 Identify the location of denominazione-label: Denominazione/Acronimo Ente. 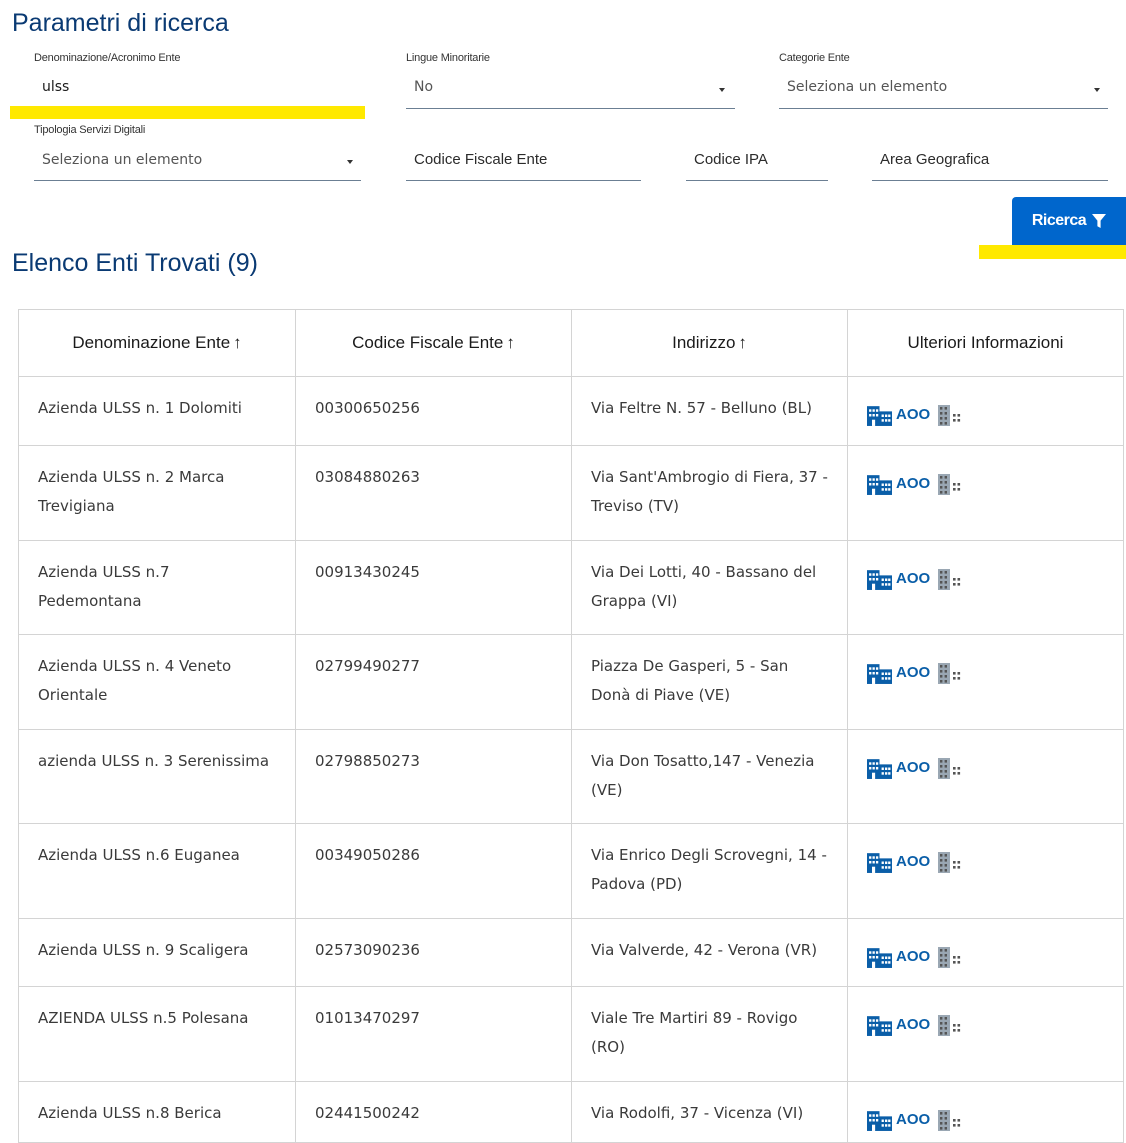
(107, 58).